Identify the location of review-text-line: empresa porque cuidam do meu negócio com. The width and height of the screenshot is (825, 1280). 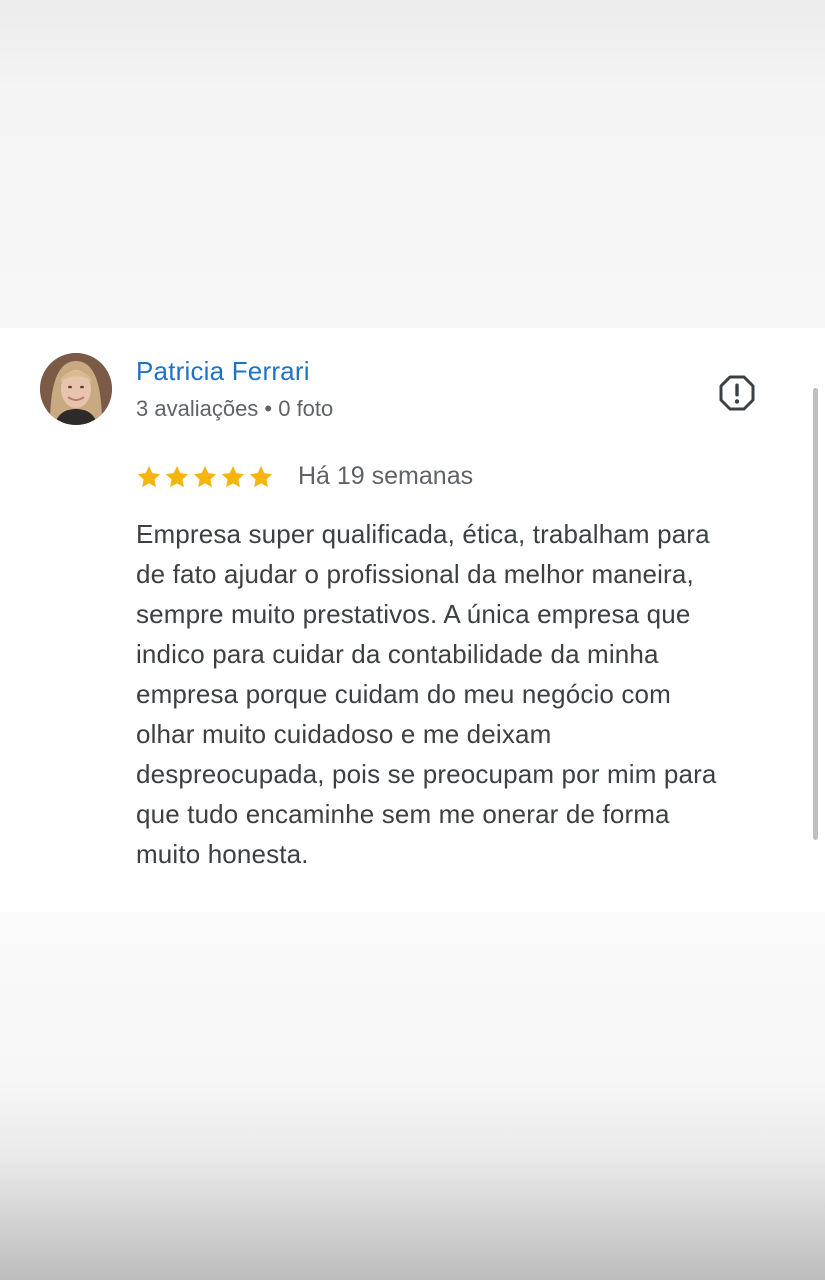
(403, 694).